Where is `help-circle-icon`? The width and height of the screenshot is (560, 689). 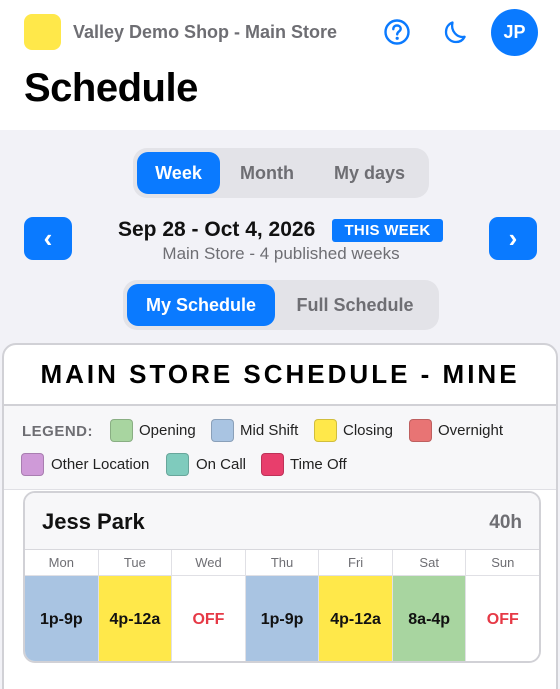
help-circle-icon is located at coordinates (397, 32).